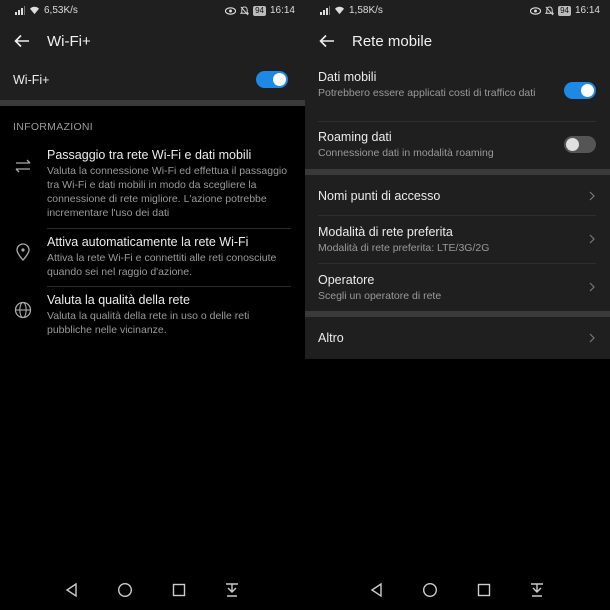 This screenshot has width=610, height=610. What do you see at coordinates (152, 80) in the screenshot?
I see `wifi-plus-toggle-row: Wi-Fi+` at bounding box center [152, 80].